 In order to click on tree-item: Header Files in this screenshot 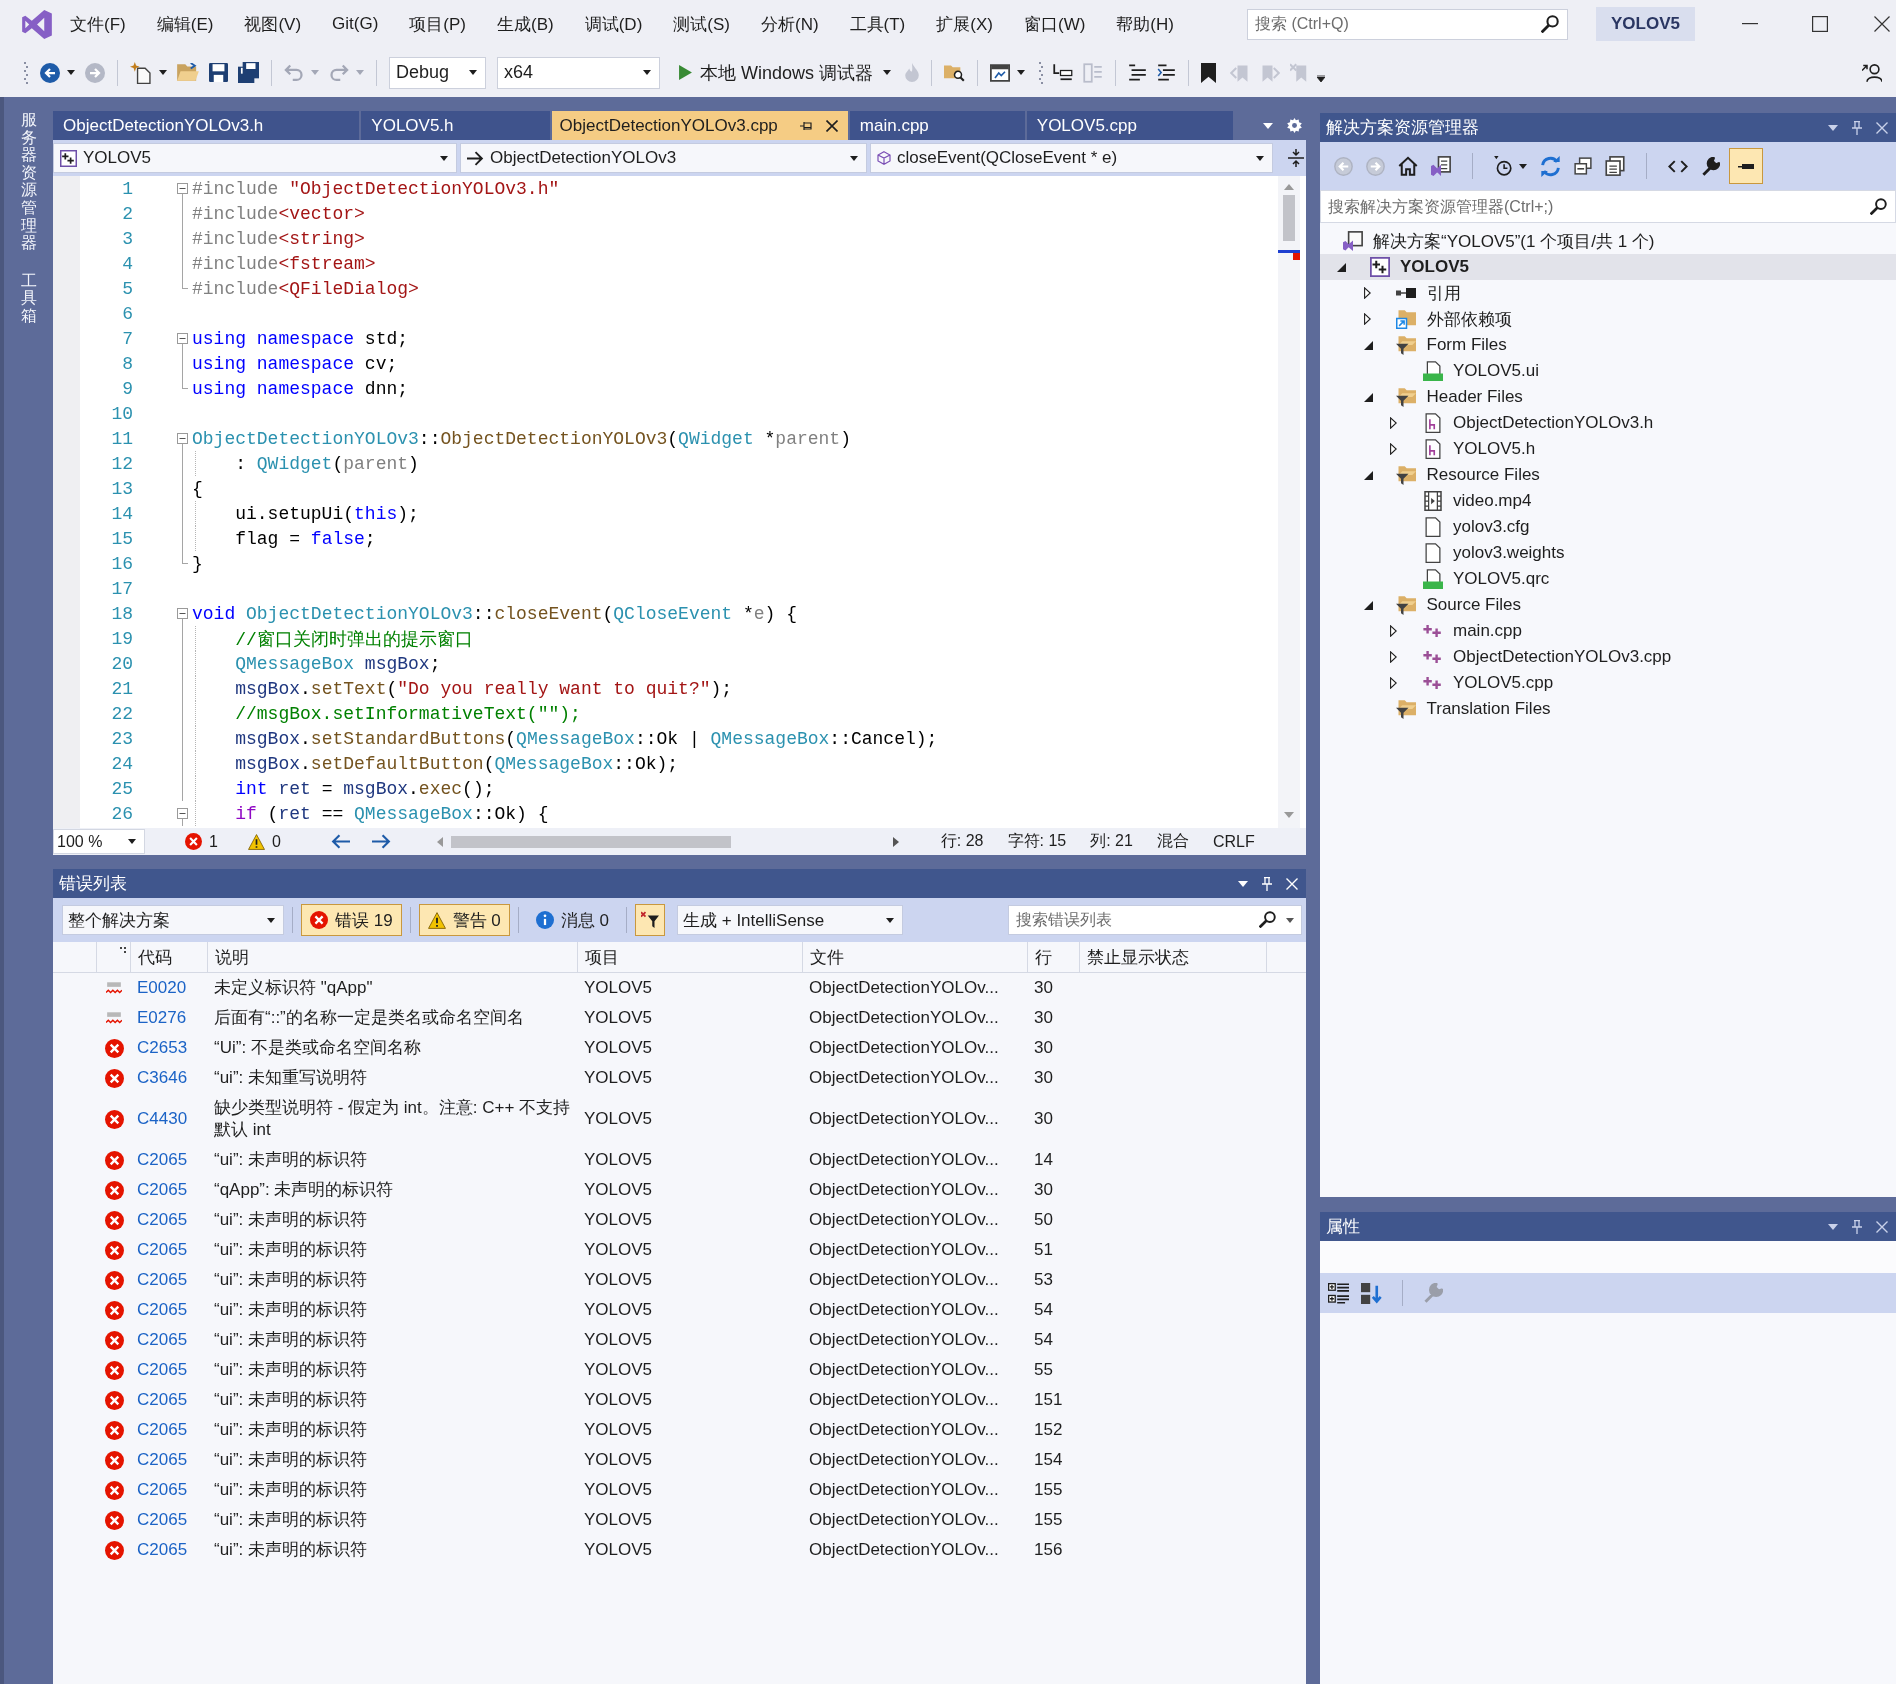, I will do `click(1608, 397)`.